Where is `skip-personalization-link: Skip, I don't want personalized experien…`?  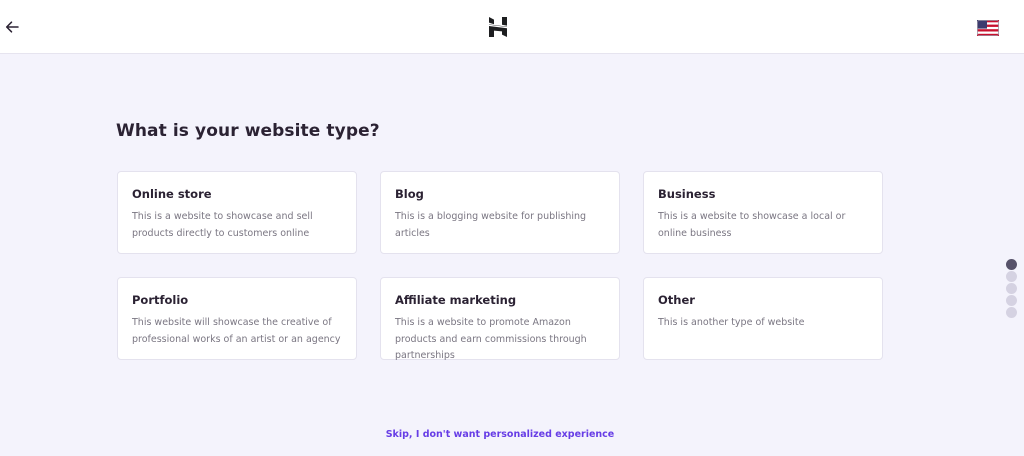
skip-personalization-link: Skip, I don't want personalized experien… is located at coordinates (500, 434).